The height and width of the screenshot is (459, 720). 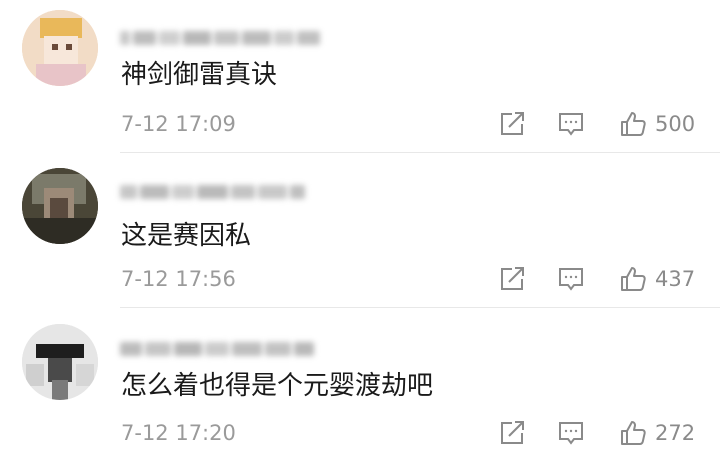 I want to click on like-button: 437, so click(x=659, y=279).